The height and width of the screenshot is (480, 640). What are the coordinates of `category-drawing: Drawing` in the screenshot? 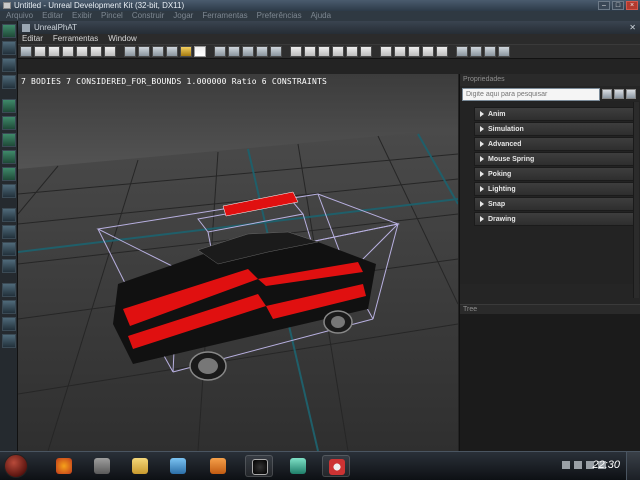 It's located at (556, 219).